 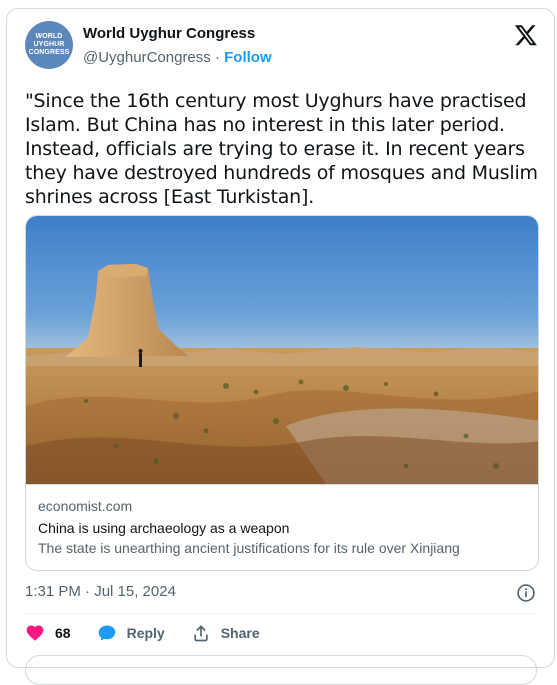 I want to click on action-bar: 68 Reply Share, so click(x=155, y=633).